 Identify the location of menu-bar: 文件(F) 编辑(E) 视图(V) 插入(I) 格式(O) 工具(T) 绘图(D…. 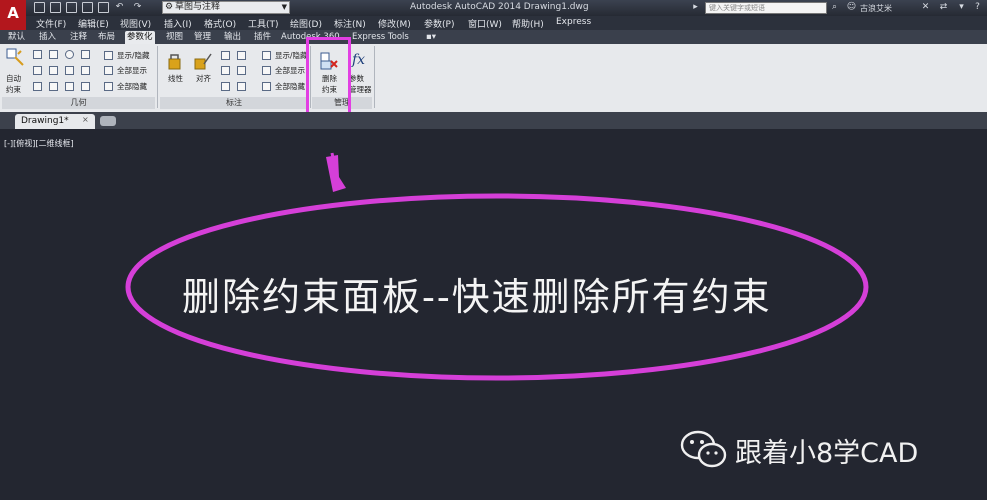
(506, 23).